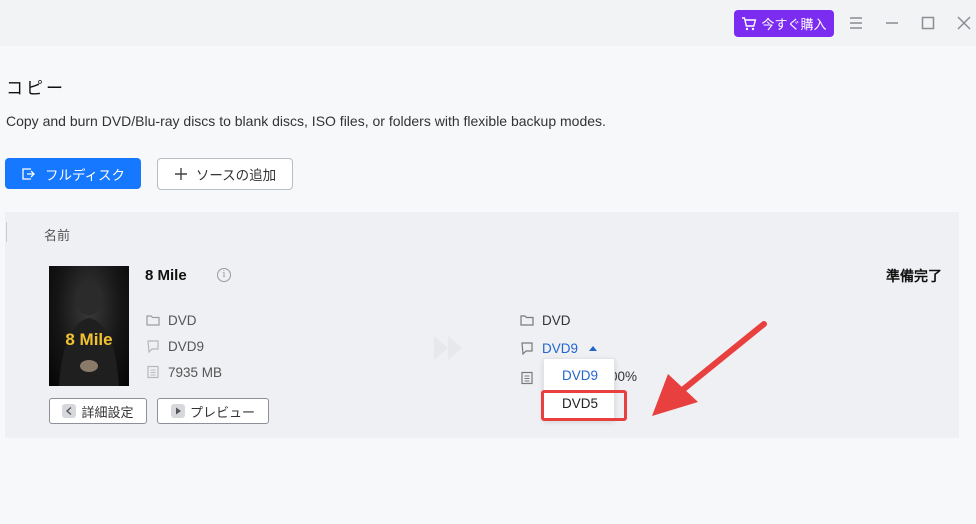 The width and height of the screenshot is (976, 524). I want to click on source-size-row: 7935 MB, so click(184, 372).